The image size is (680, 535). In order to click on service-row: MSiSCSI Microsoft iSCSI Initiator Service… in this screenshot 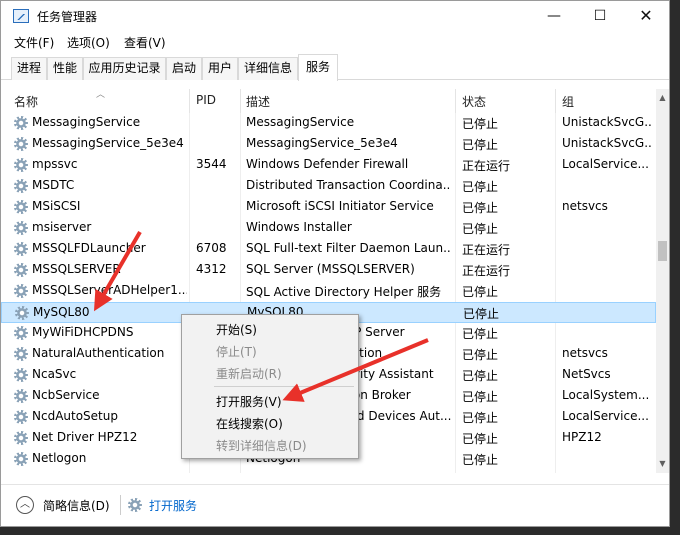, I will do `click(328, 207)`.